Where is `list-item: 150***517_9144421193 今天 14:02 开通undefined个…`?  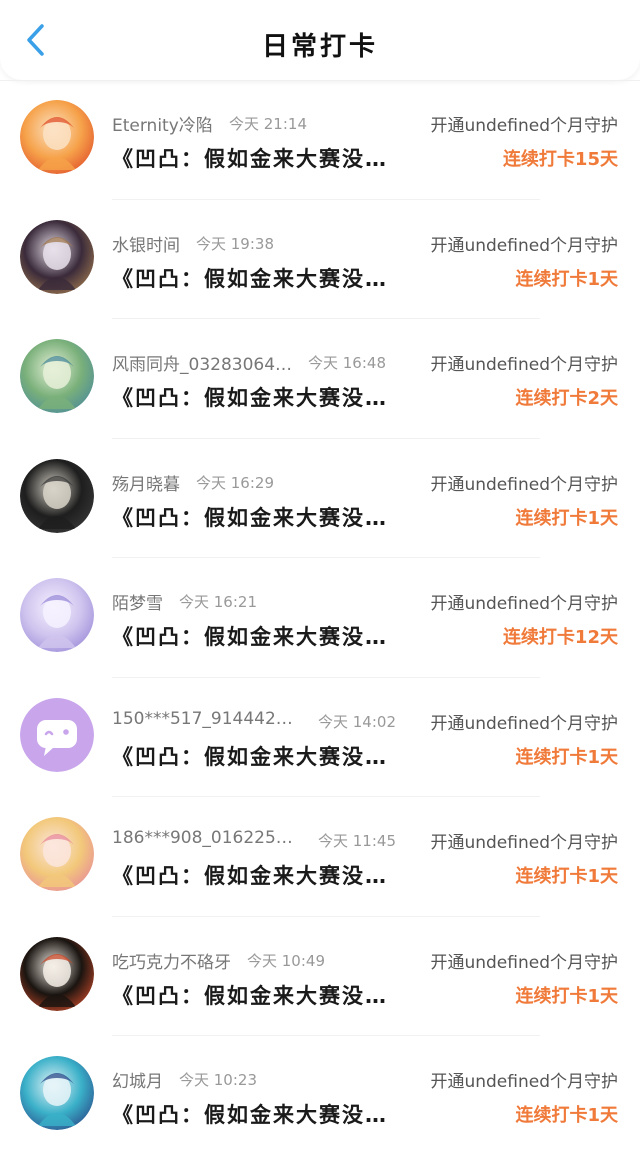
list-item: 150***517_9144421193 今天 14:02 开通undefined个… is located at coordinates (320, 737).